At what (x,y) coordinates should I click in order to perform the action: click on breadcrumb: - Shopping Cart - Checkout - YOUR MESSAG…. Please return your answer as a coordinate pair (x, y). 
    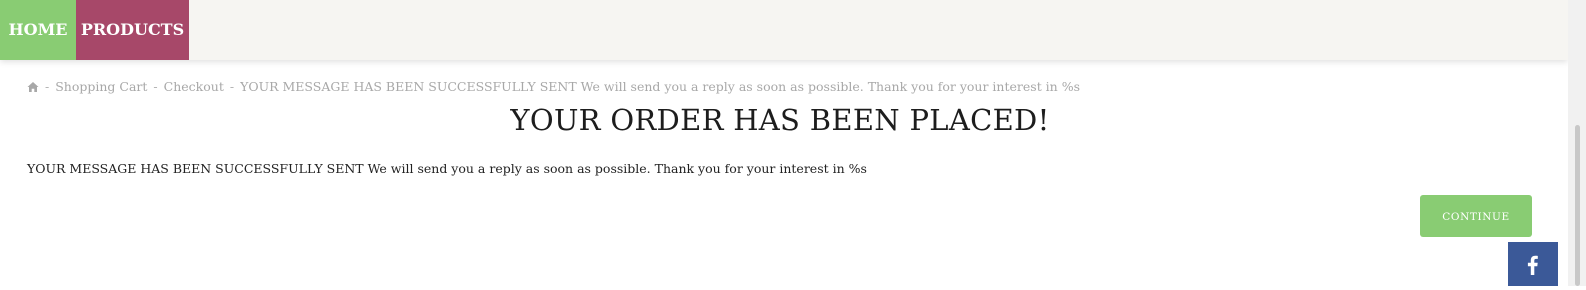
    Looking at the image, I should click on (553, 86).